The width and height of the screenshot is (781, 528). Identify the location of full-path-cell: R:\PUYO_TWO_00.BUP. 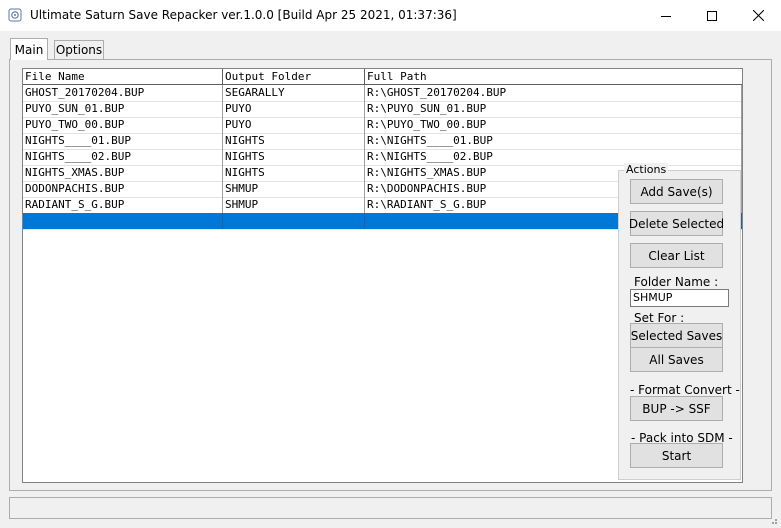
(553, 125).